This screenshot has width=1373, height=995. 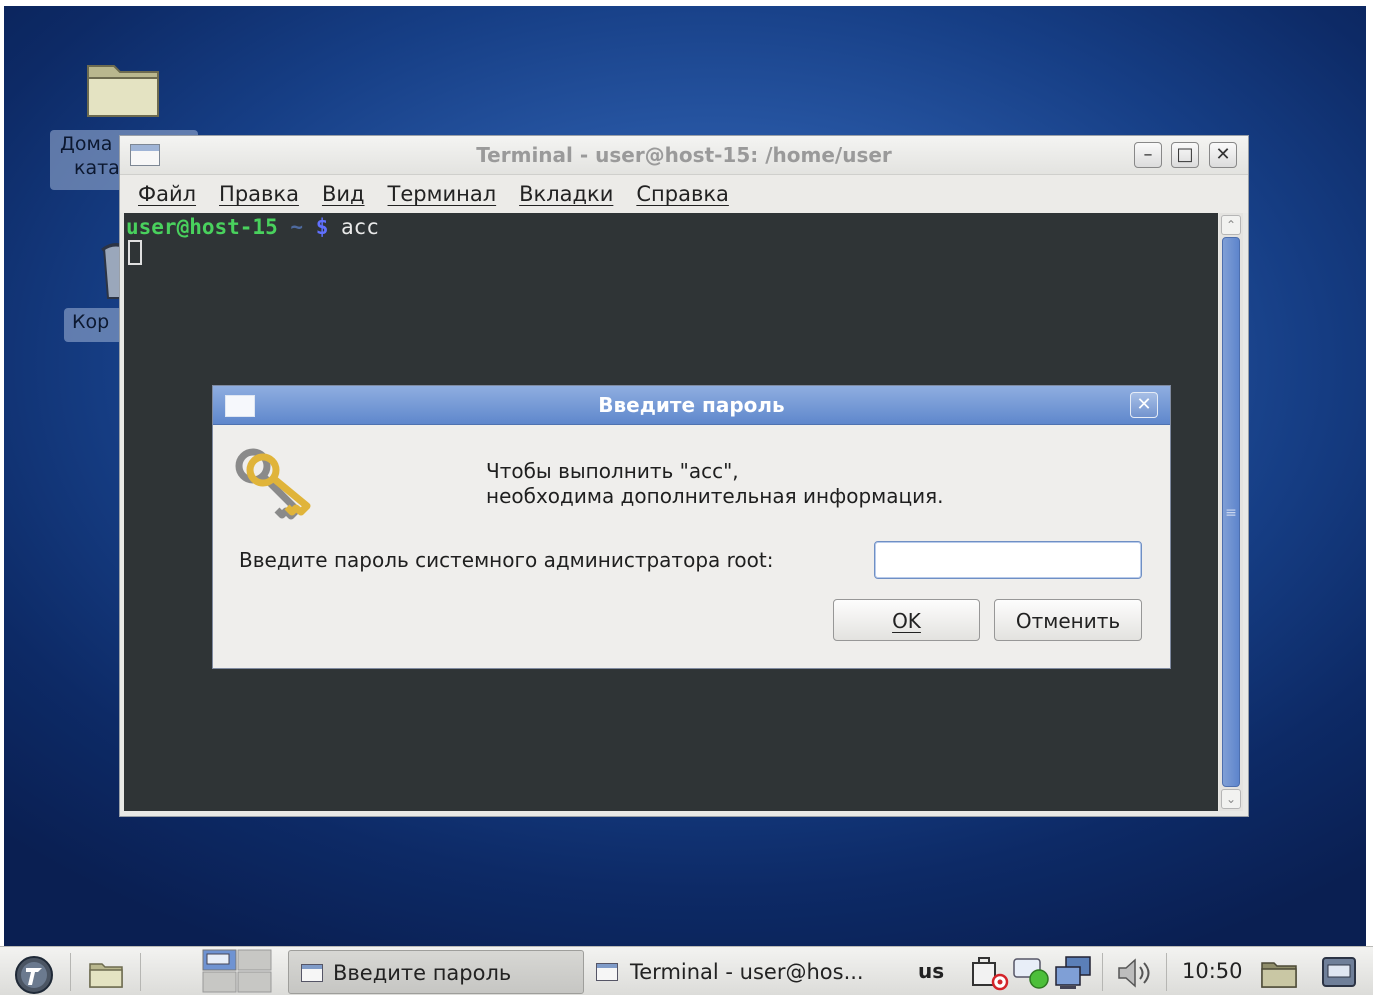 I want to click on terminal-prompt-line: user@host-15 ~ $ acc, so click(x=252, y=227).